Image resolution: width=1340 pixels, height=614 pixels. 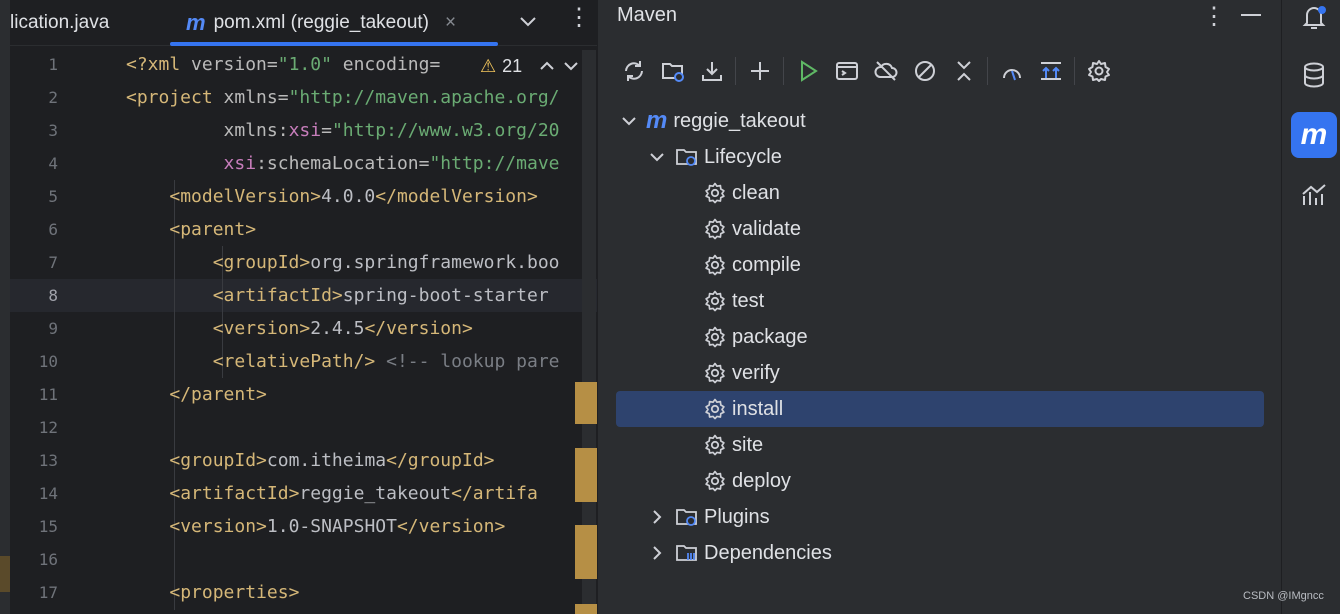 I want to click on tree-node-plugins: Plugins, so click(x=940, y=517).